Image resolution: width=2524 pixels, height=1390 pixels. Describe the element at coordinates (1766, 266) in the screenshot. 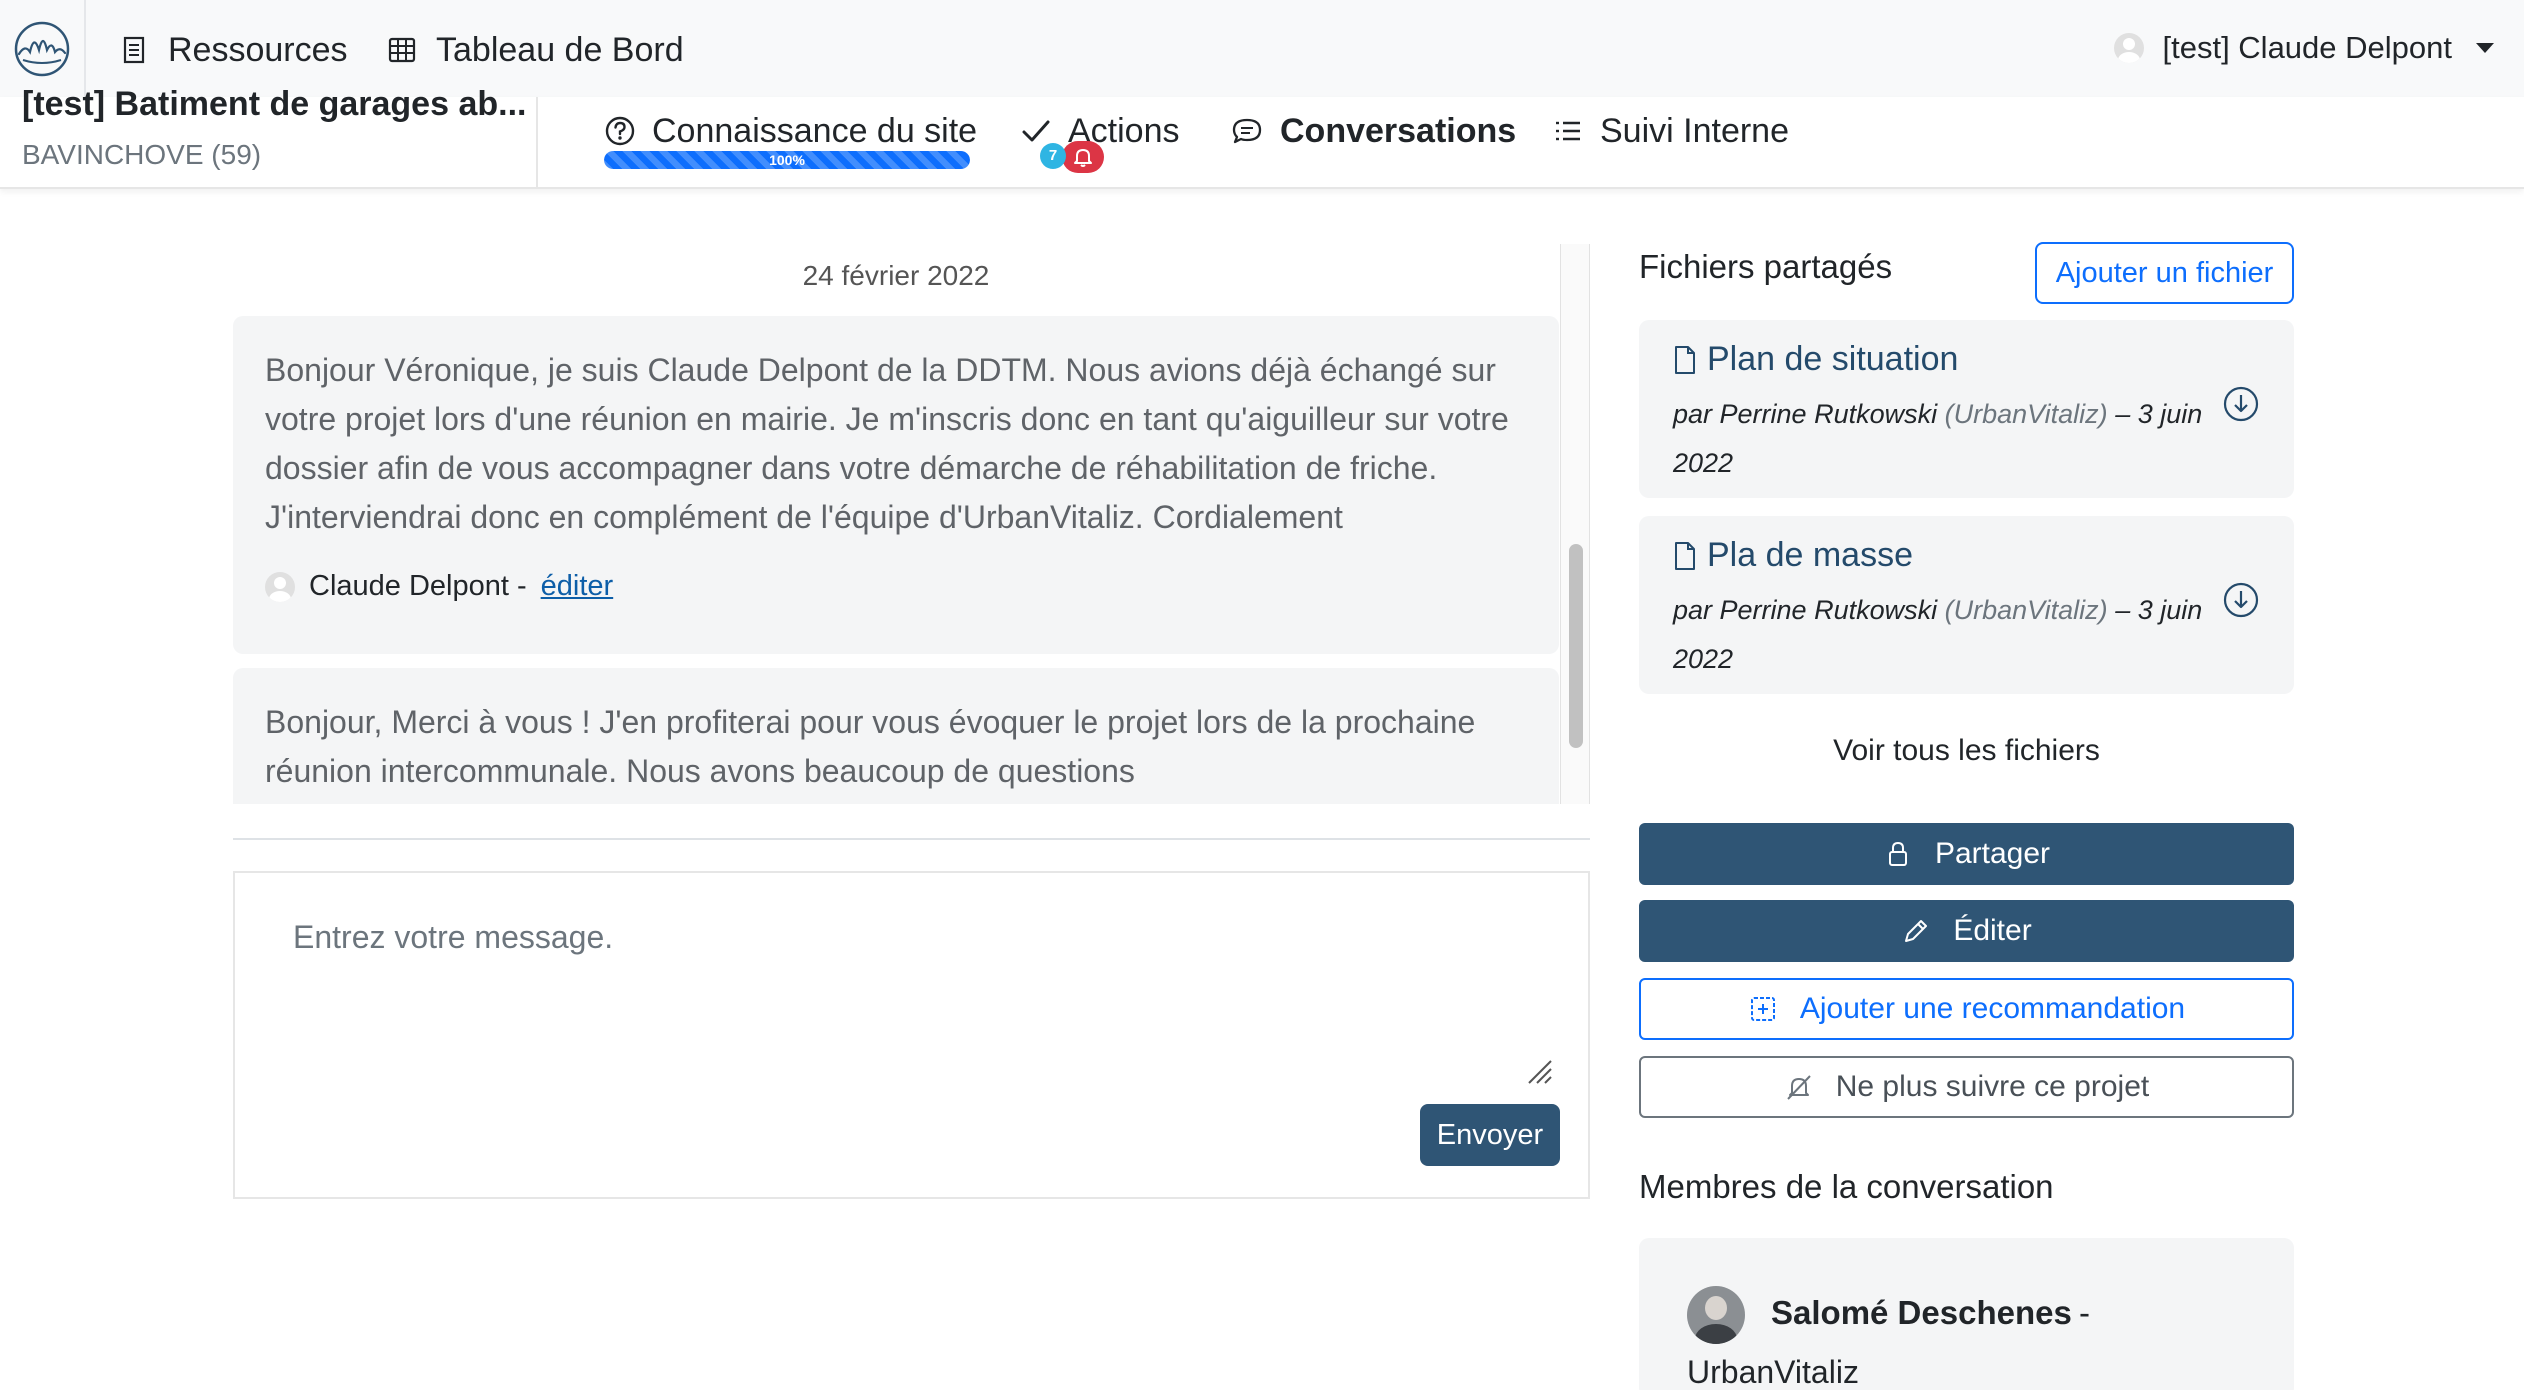

I see `files-title: Fichiers partagés` at that location.